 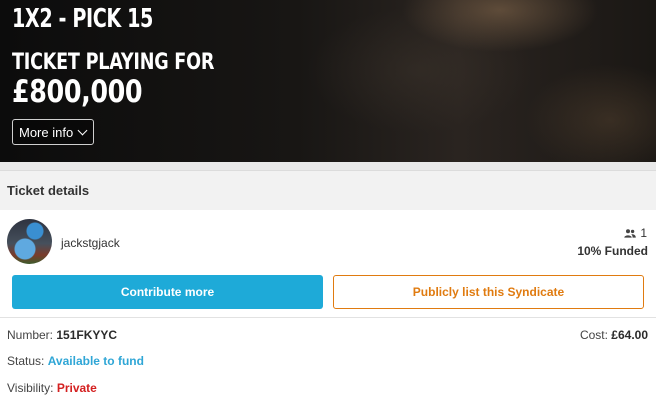 I want to click on game-title: 1X2 - PICK 15, so click(x=82, y=19).